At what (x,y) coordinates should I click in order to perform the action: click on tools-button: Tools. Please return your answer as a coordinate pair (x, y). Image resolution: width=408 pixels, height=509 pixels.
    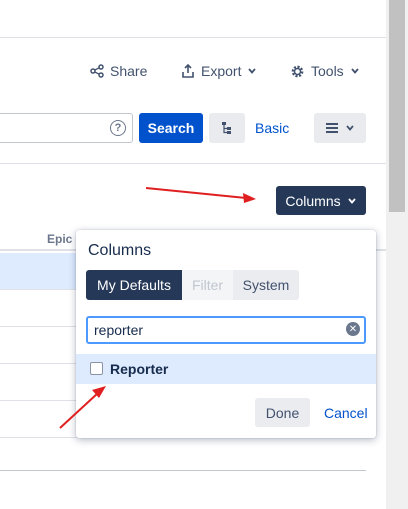
    Looking at the image, I should click on (325, 71).